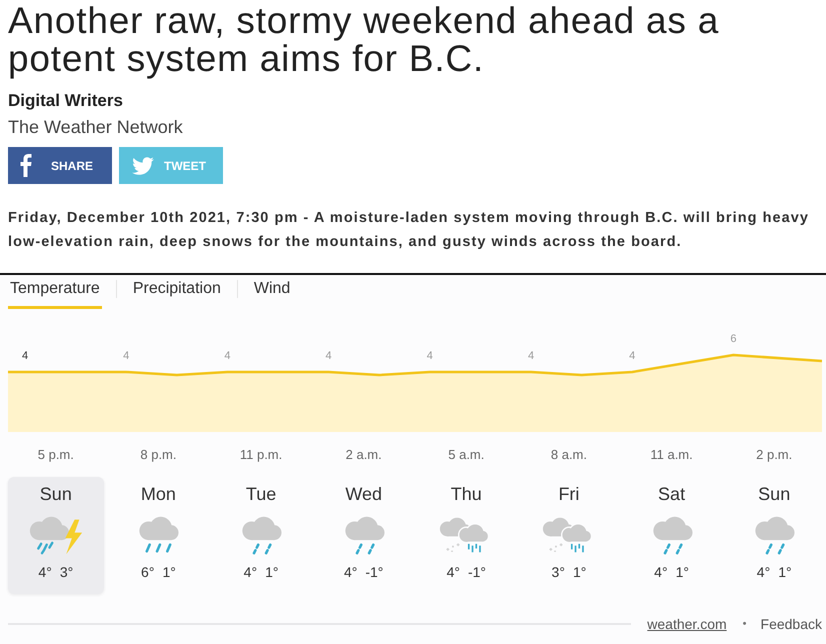  I want to click on time-label: 11 a.m., so click(671, 454).